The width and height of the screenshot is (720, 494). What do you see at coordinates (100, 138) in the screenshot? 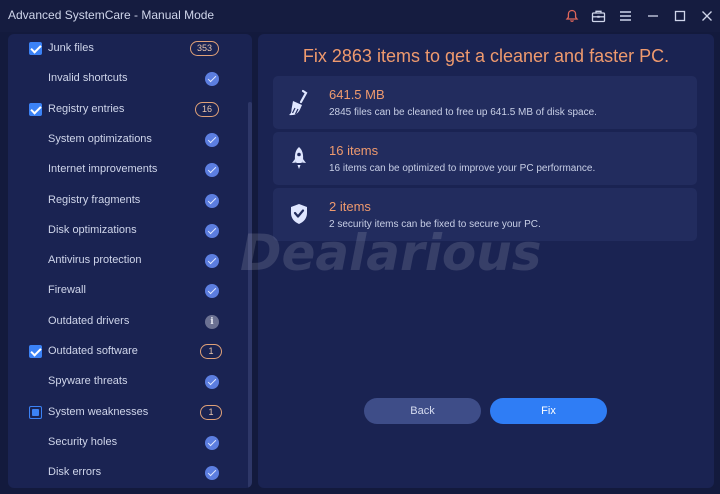
I see `sidebar-item-label: System optimizations` at bounding box center [100, 138].